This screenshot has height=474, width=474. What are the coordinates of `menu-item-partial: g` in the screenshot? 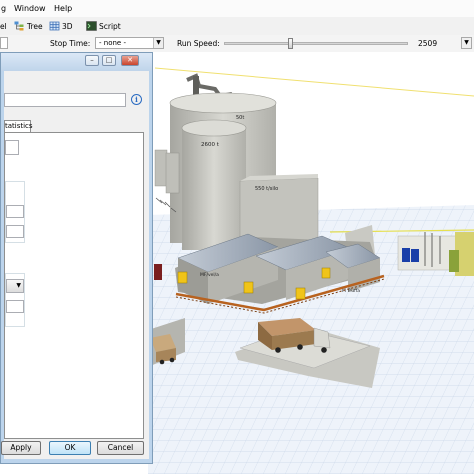 It's located at (3, 8).